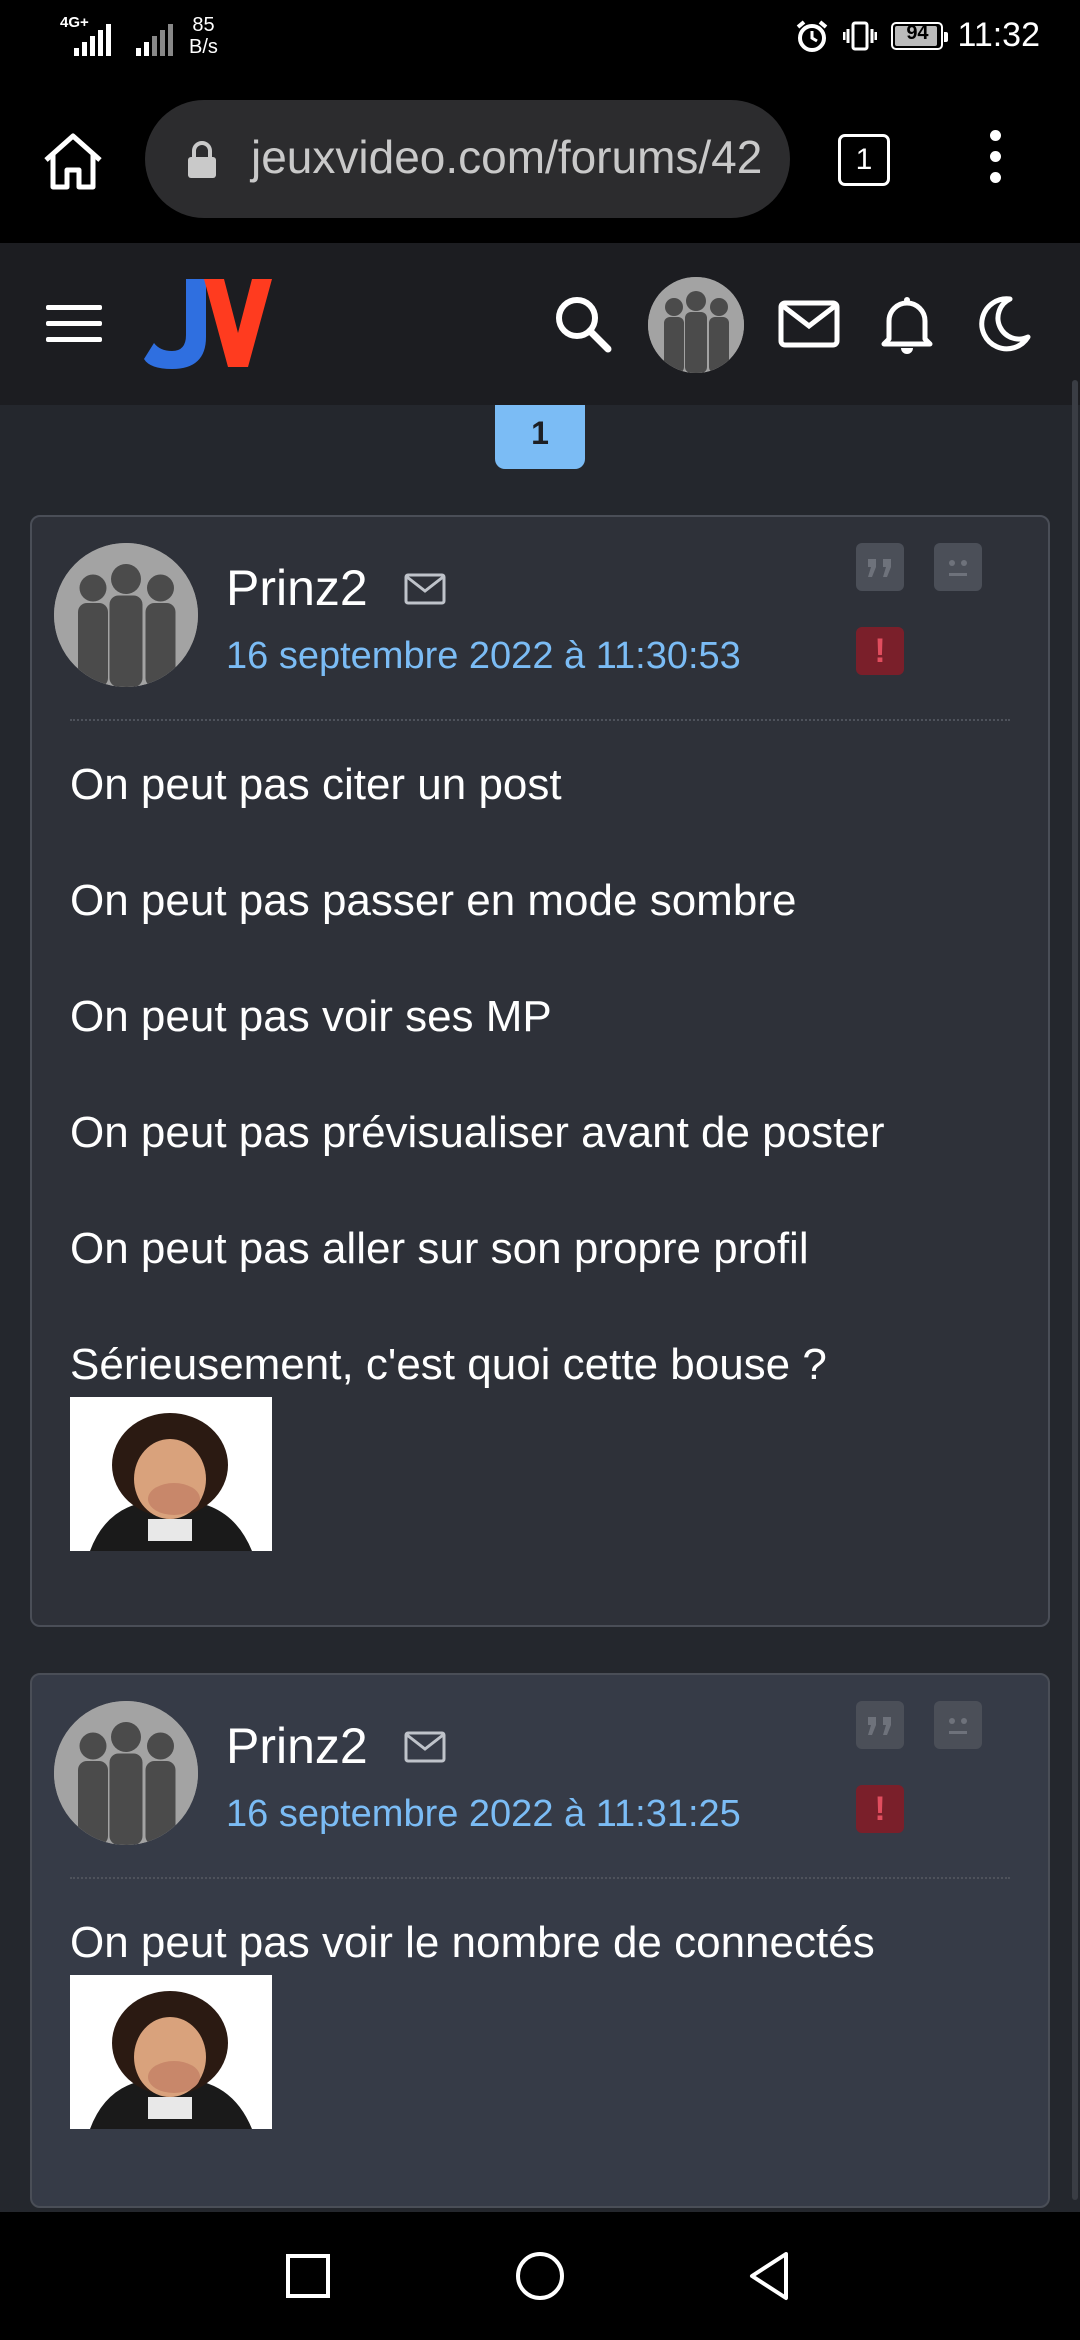 Image resolution: width=1080 pixels, height=2340 pixels. I want to click on moon-icon, so click(1003, 324).